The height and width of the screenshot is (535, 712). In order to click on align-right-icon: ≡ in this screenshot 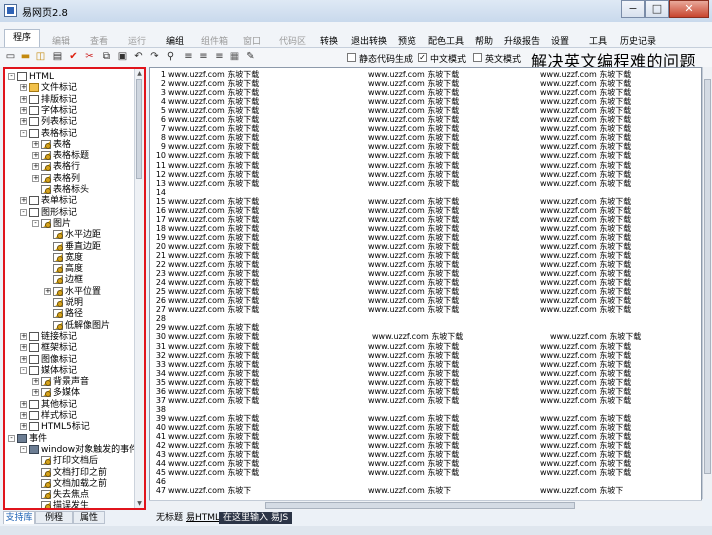, I will do `click(219, 56)`.